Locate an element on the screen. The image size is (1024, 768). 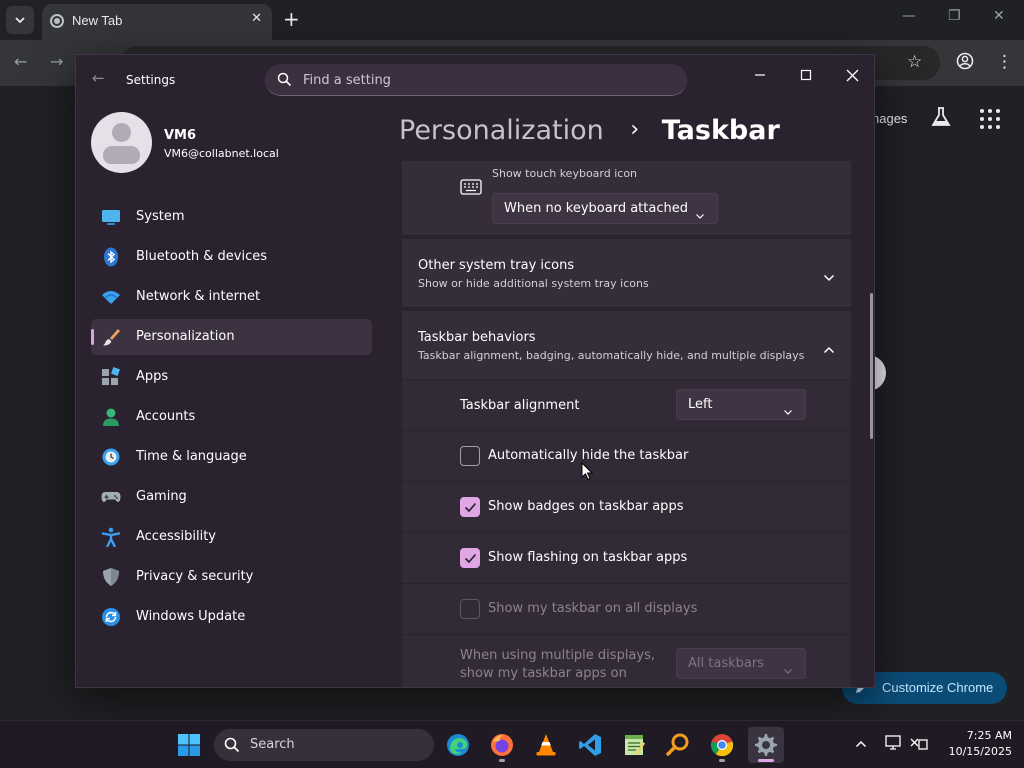
customize-chrome-label: Customize Chrome is located at coordinates (938, 687).